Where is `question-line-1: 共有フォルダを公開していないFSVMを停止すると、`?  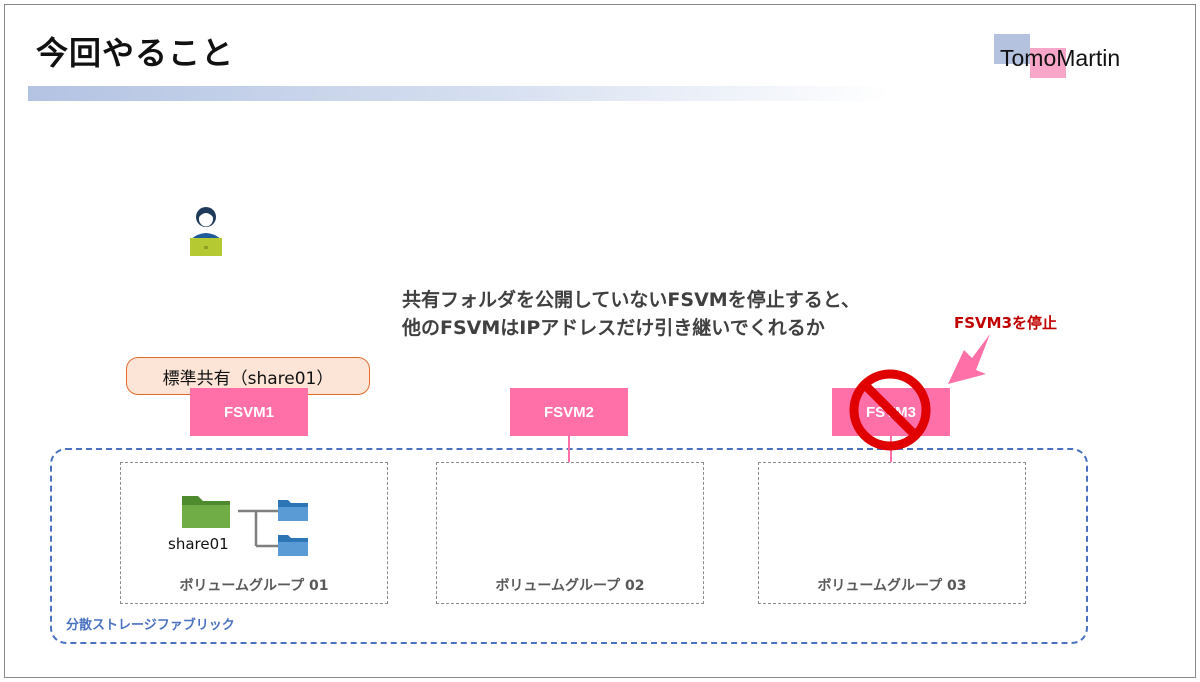 question-line-1: 共有フォルダを公開していないFSVMを停止すると、 is located at coordinates (631, 300).